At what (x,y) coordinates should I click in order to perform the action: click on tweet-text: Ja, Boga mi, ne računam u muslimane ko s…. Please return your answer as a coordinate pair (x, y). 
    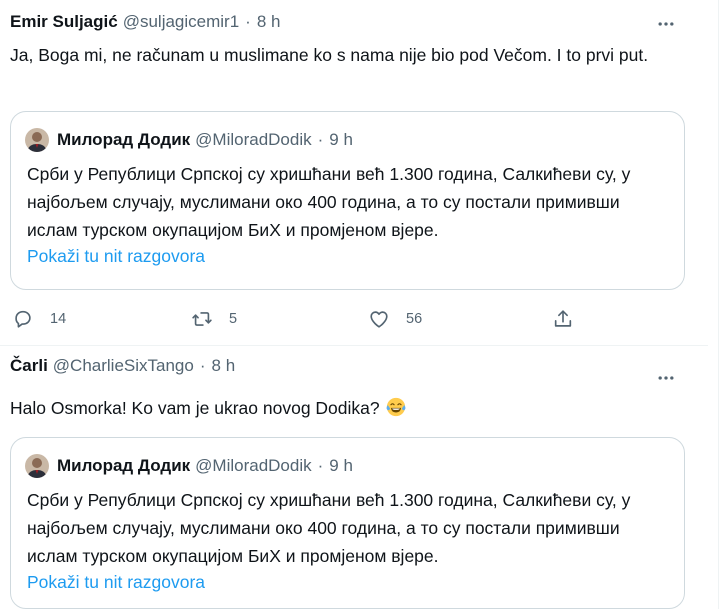
    Looking at the image, I should click on (329, 55).